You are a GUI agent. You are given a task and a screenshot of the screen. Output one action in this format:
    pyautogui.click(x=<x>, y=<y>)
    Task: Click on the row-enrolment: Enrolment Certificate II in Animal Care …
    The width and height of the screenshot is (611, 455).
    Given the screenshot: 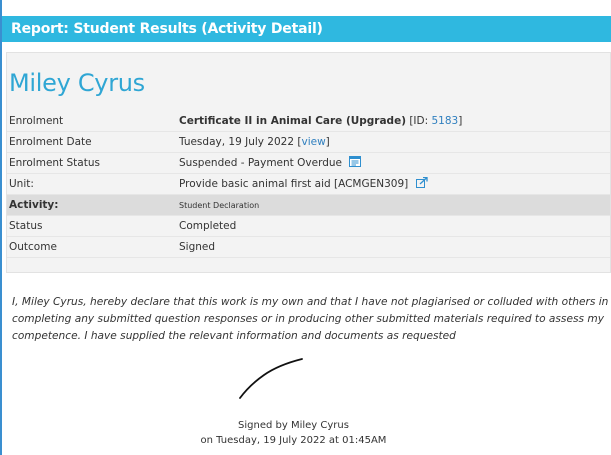 What is the action you would take?
    pyautogui.click(x=308, y=121)
    